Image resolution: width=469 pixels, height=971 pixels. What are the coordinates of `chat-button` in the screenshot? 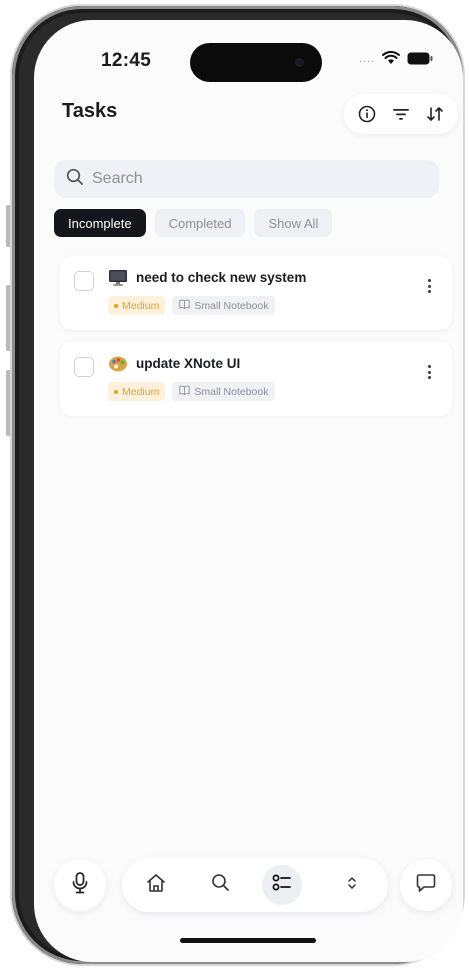 It's located at (426, 885).